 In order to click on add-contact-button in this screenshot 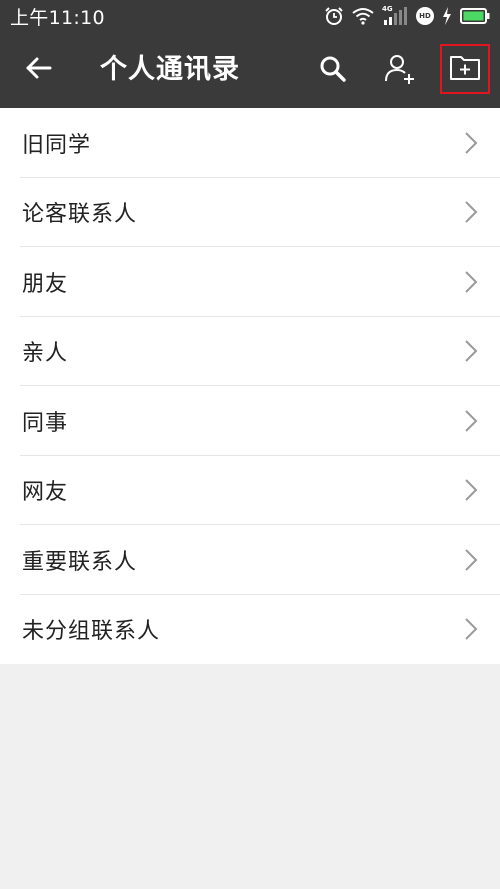, I will do `click(400, 71)`.